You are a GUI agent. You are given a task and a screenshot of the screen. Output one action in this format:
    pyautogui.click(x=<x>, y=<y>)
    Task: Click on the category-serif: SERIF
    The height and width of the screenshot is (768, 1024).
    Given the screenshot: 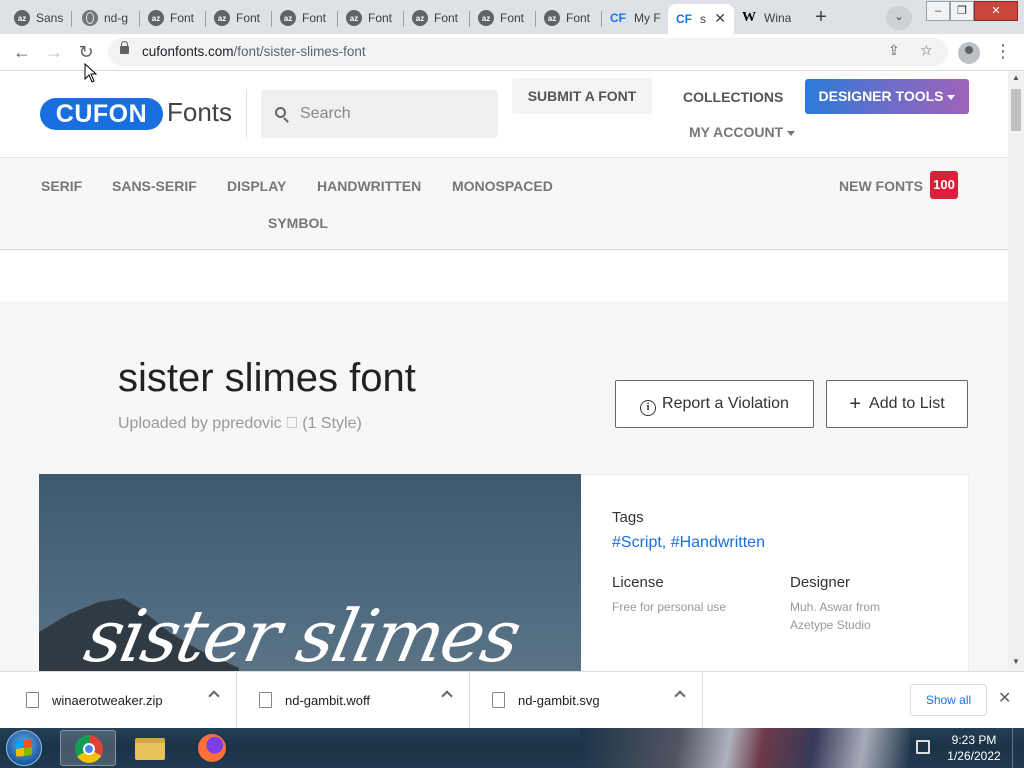 What is the action you would take?
    pyautogui.click(x=61, y=186)
    